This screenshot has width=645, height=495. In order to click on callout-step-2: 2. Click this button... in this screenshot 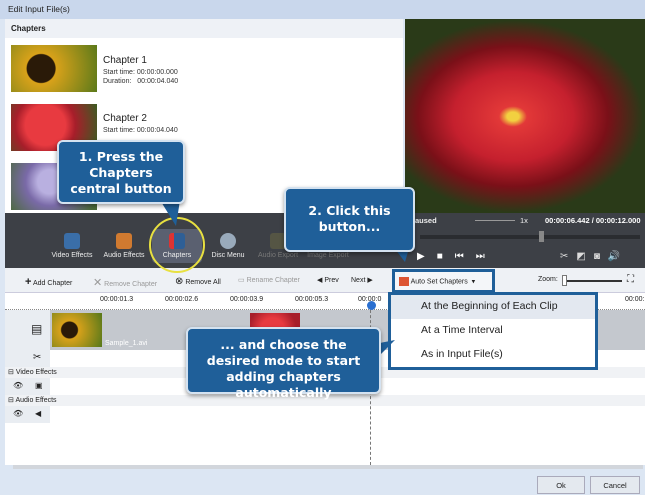, I will do `click(349, 219)`.